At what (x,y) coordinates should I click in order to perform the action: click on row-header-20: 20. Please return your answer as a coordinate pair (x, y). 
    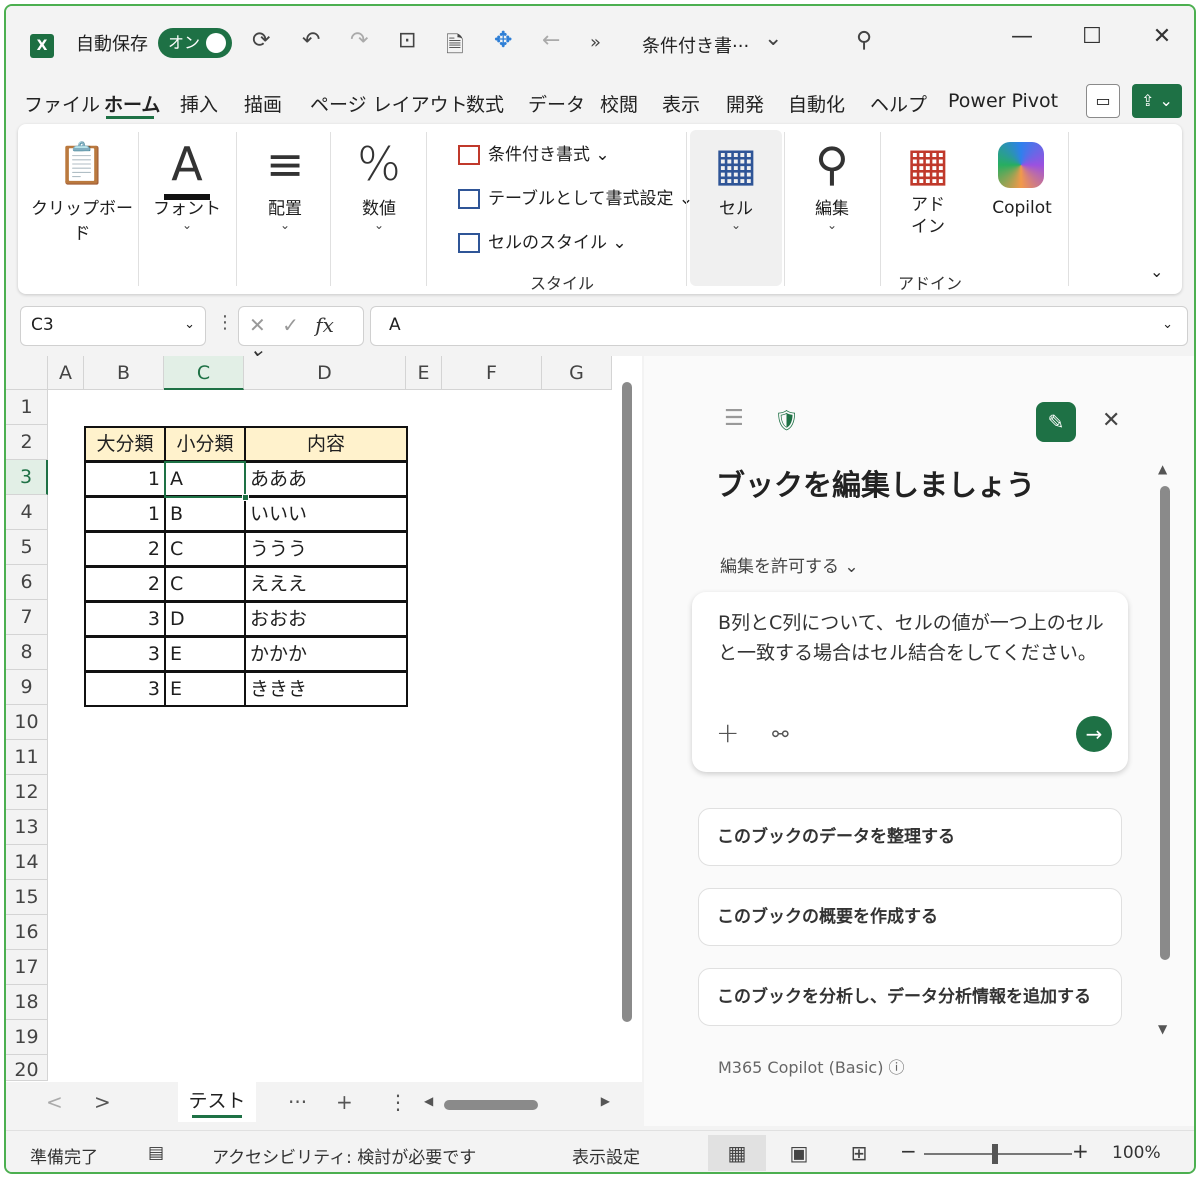
    Looking at the image, I should click on (27, 1068).